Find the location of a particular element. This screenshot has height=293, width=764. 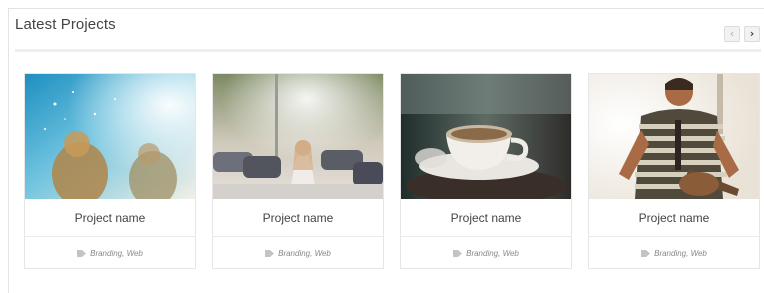

carousel-prev-button: ‹ is located at coordinates (732, 34).